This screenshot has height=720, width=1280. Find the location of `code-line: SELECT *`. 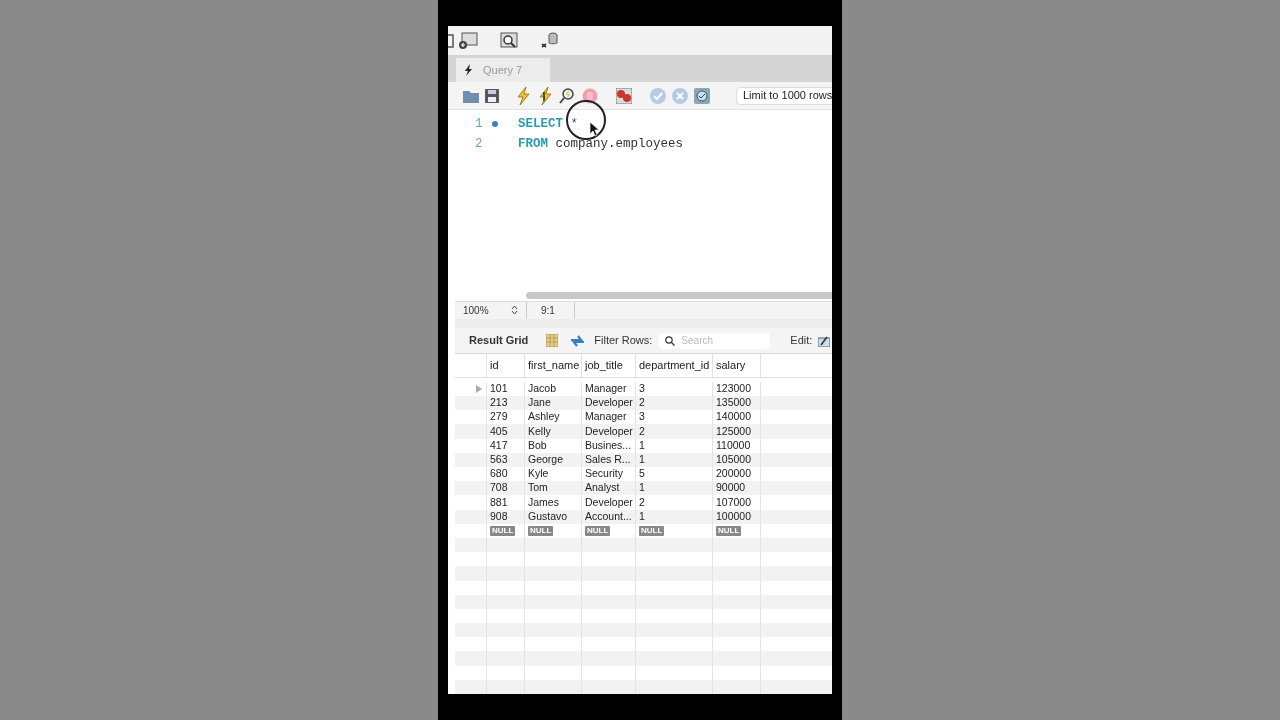

code-line: SELECT * is located at coordinates (548, 125).